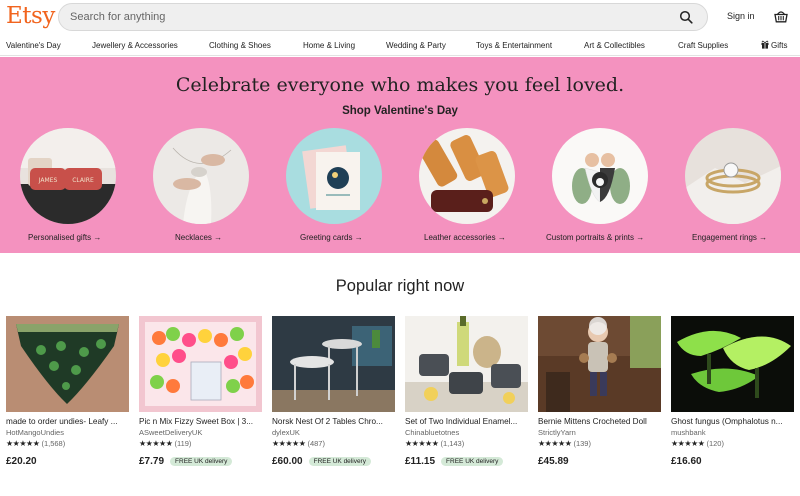 The height and width of the screenshot is (496, 800). What do you see at coordinates (686, 461) in the screenshot?
I see `price: £16.60` at bounding box center [686, 461].